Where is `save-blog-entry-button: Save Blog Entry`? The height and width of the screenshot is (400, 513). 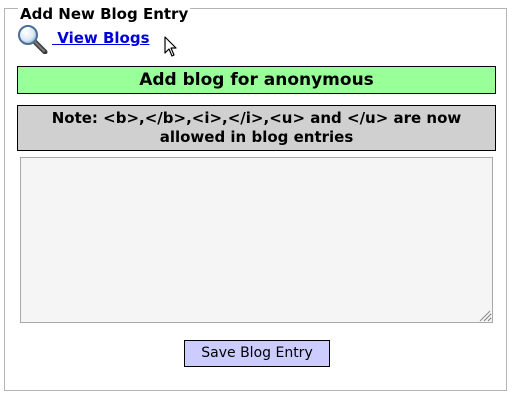 save-blog-entry-button: Save Blog Entry is located at coordinates (257, 353).